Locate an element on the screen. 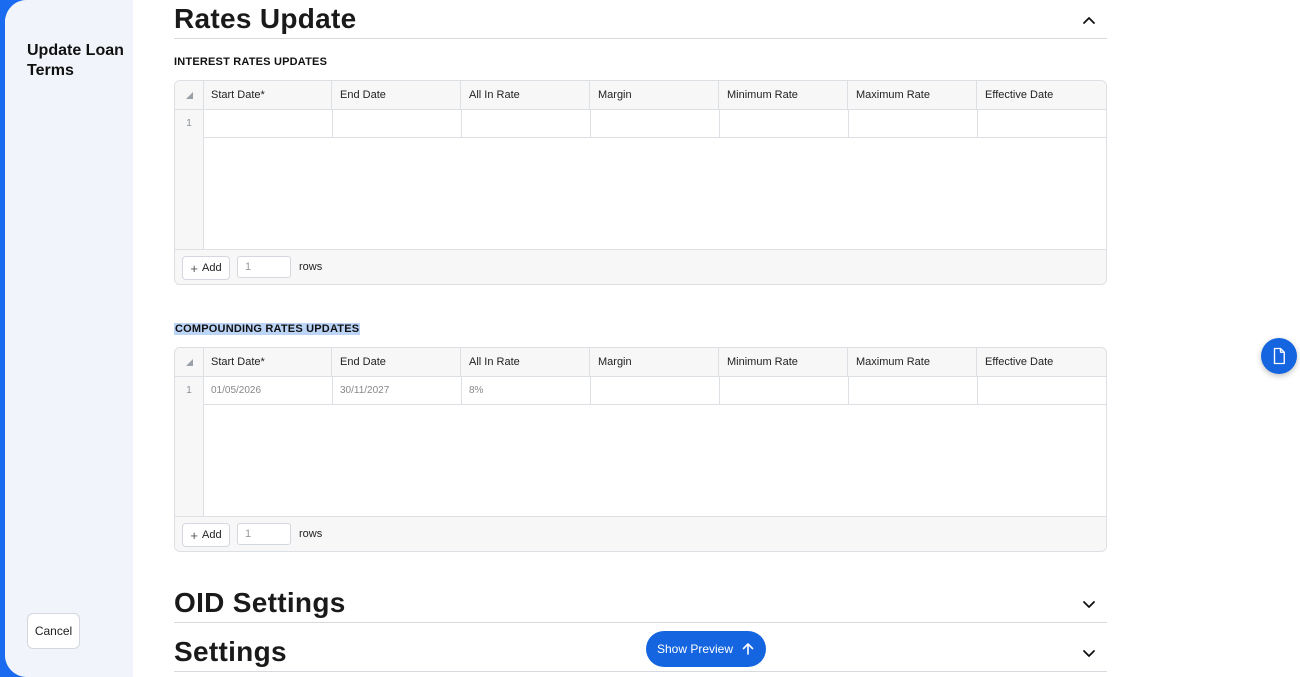  rates-update-header: Rates Update is located at coordinates (640, 19).